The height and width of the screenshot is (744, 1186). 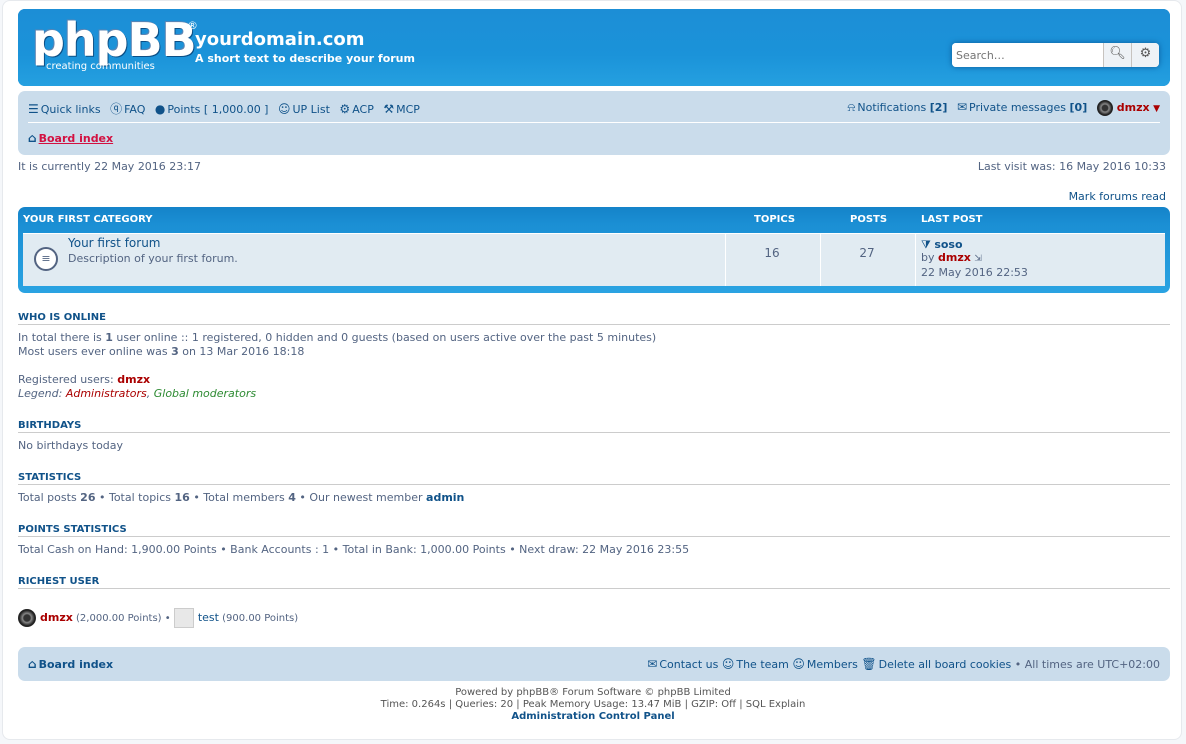 What do you see at coordinates (755, 664) in the screenshot?
I see `the-team-link: ☺ The team` at bounding box center [755, 664].